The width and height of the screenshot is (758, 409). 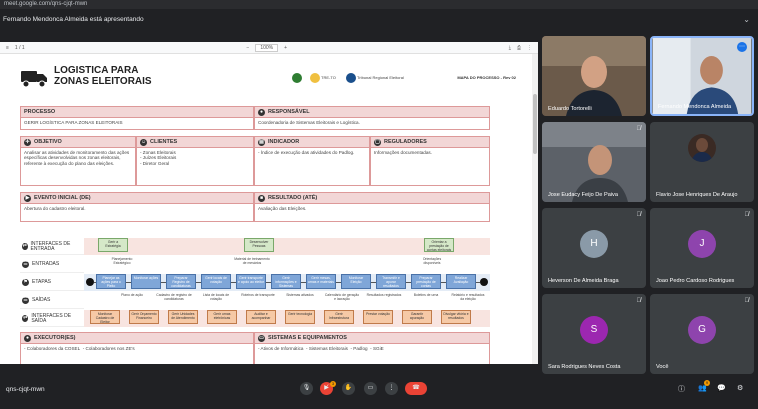 I want to click on avatar: G, so click(x=702, y=330).